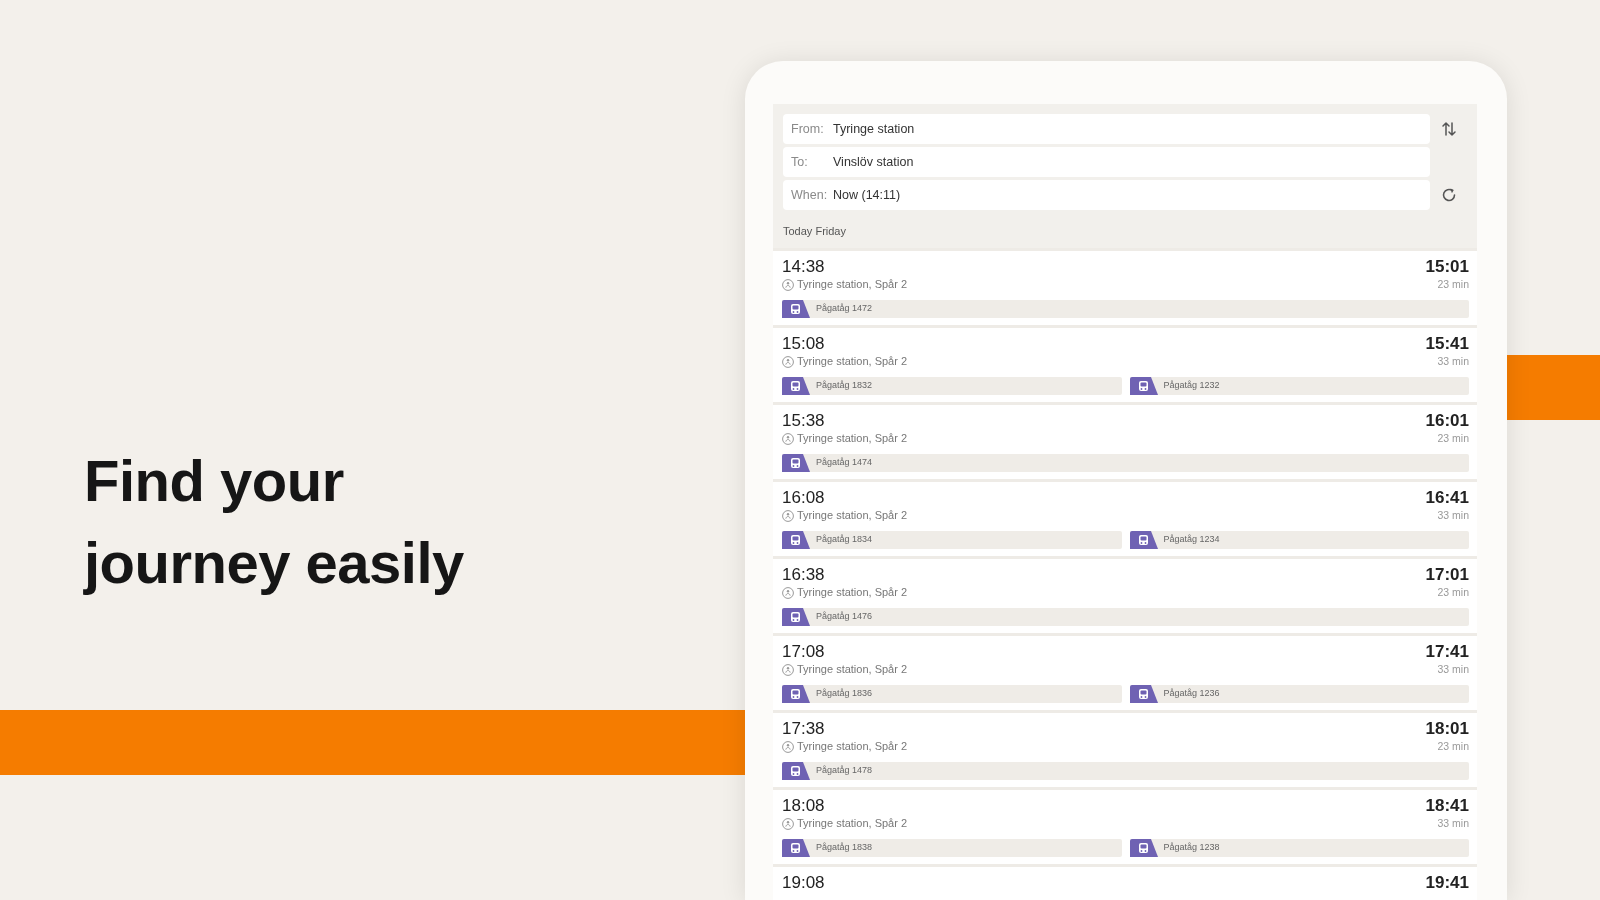  I want to click on departure-time: 15:08, so click(803, 344).